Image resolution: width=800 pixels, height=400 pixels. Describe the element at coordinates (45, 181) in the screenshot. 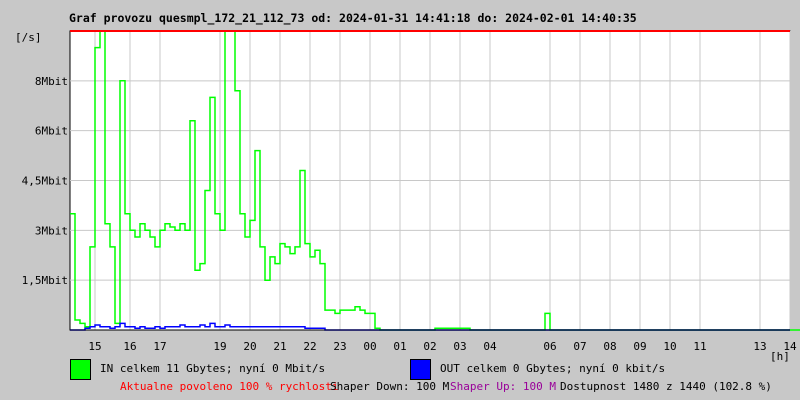

I see `y-tick-label: 4,5Mbit` at that location.